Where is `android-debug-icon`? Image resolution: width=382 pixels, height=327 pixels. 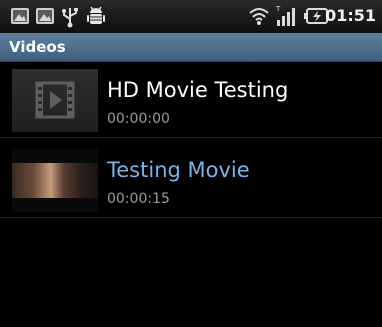 android-debug-icon is located at coordinates (96, 19).